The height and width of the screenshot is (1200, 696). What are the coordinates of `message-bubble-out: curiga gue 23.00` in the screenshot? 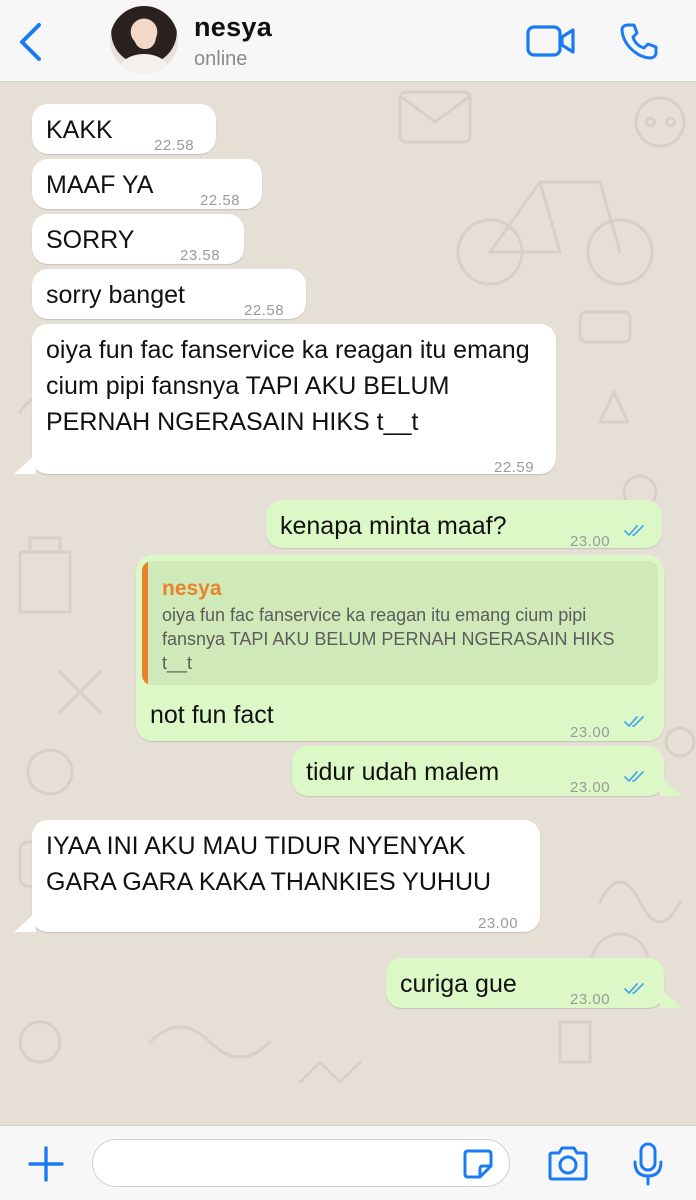 It's located at (525, 983).